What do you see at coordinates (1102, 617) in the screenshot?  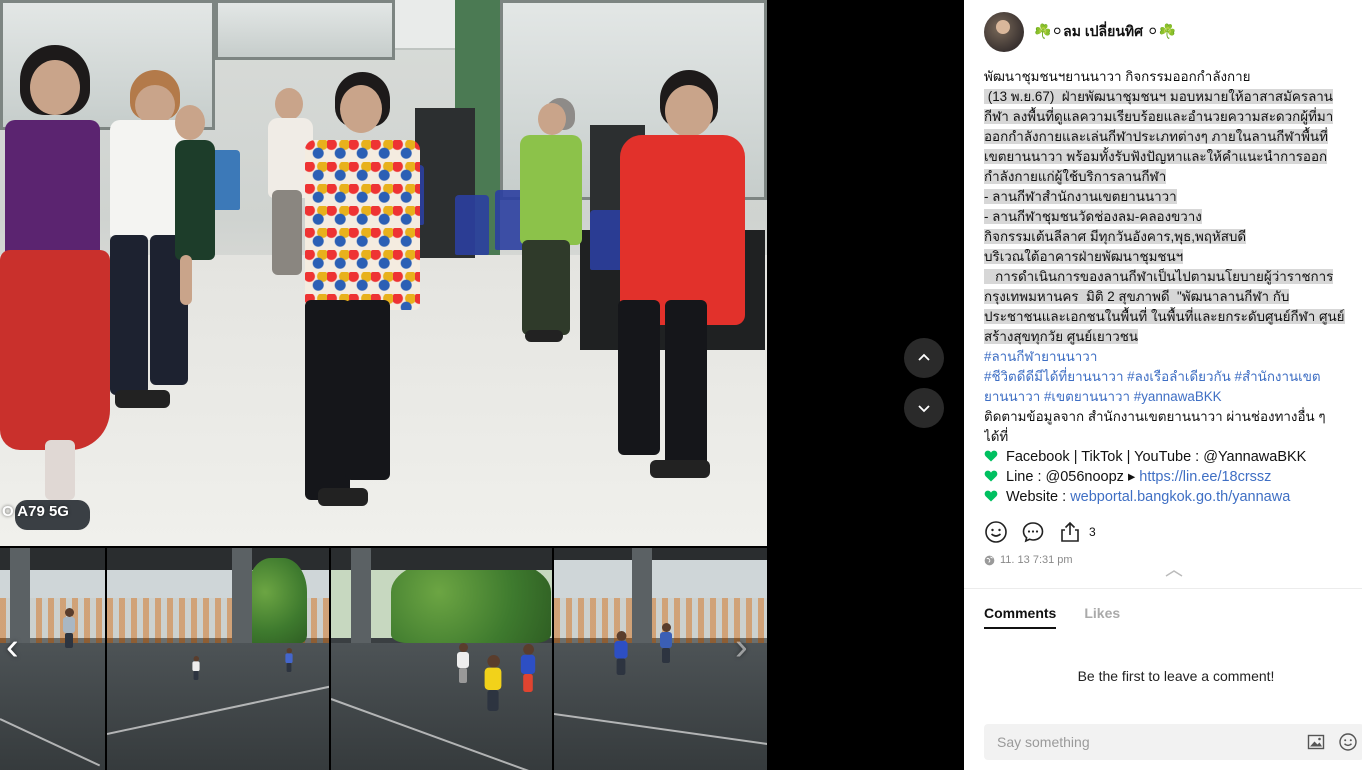 I see `tab-likes: Likes` at bounding box center [1102, 617].